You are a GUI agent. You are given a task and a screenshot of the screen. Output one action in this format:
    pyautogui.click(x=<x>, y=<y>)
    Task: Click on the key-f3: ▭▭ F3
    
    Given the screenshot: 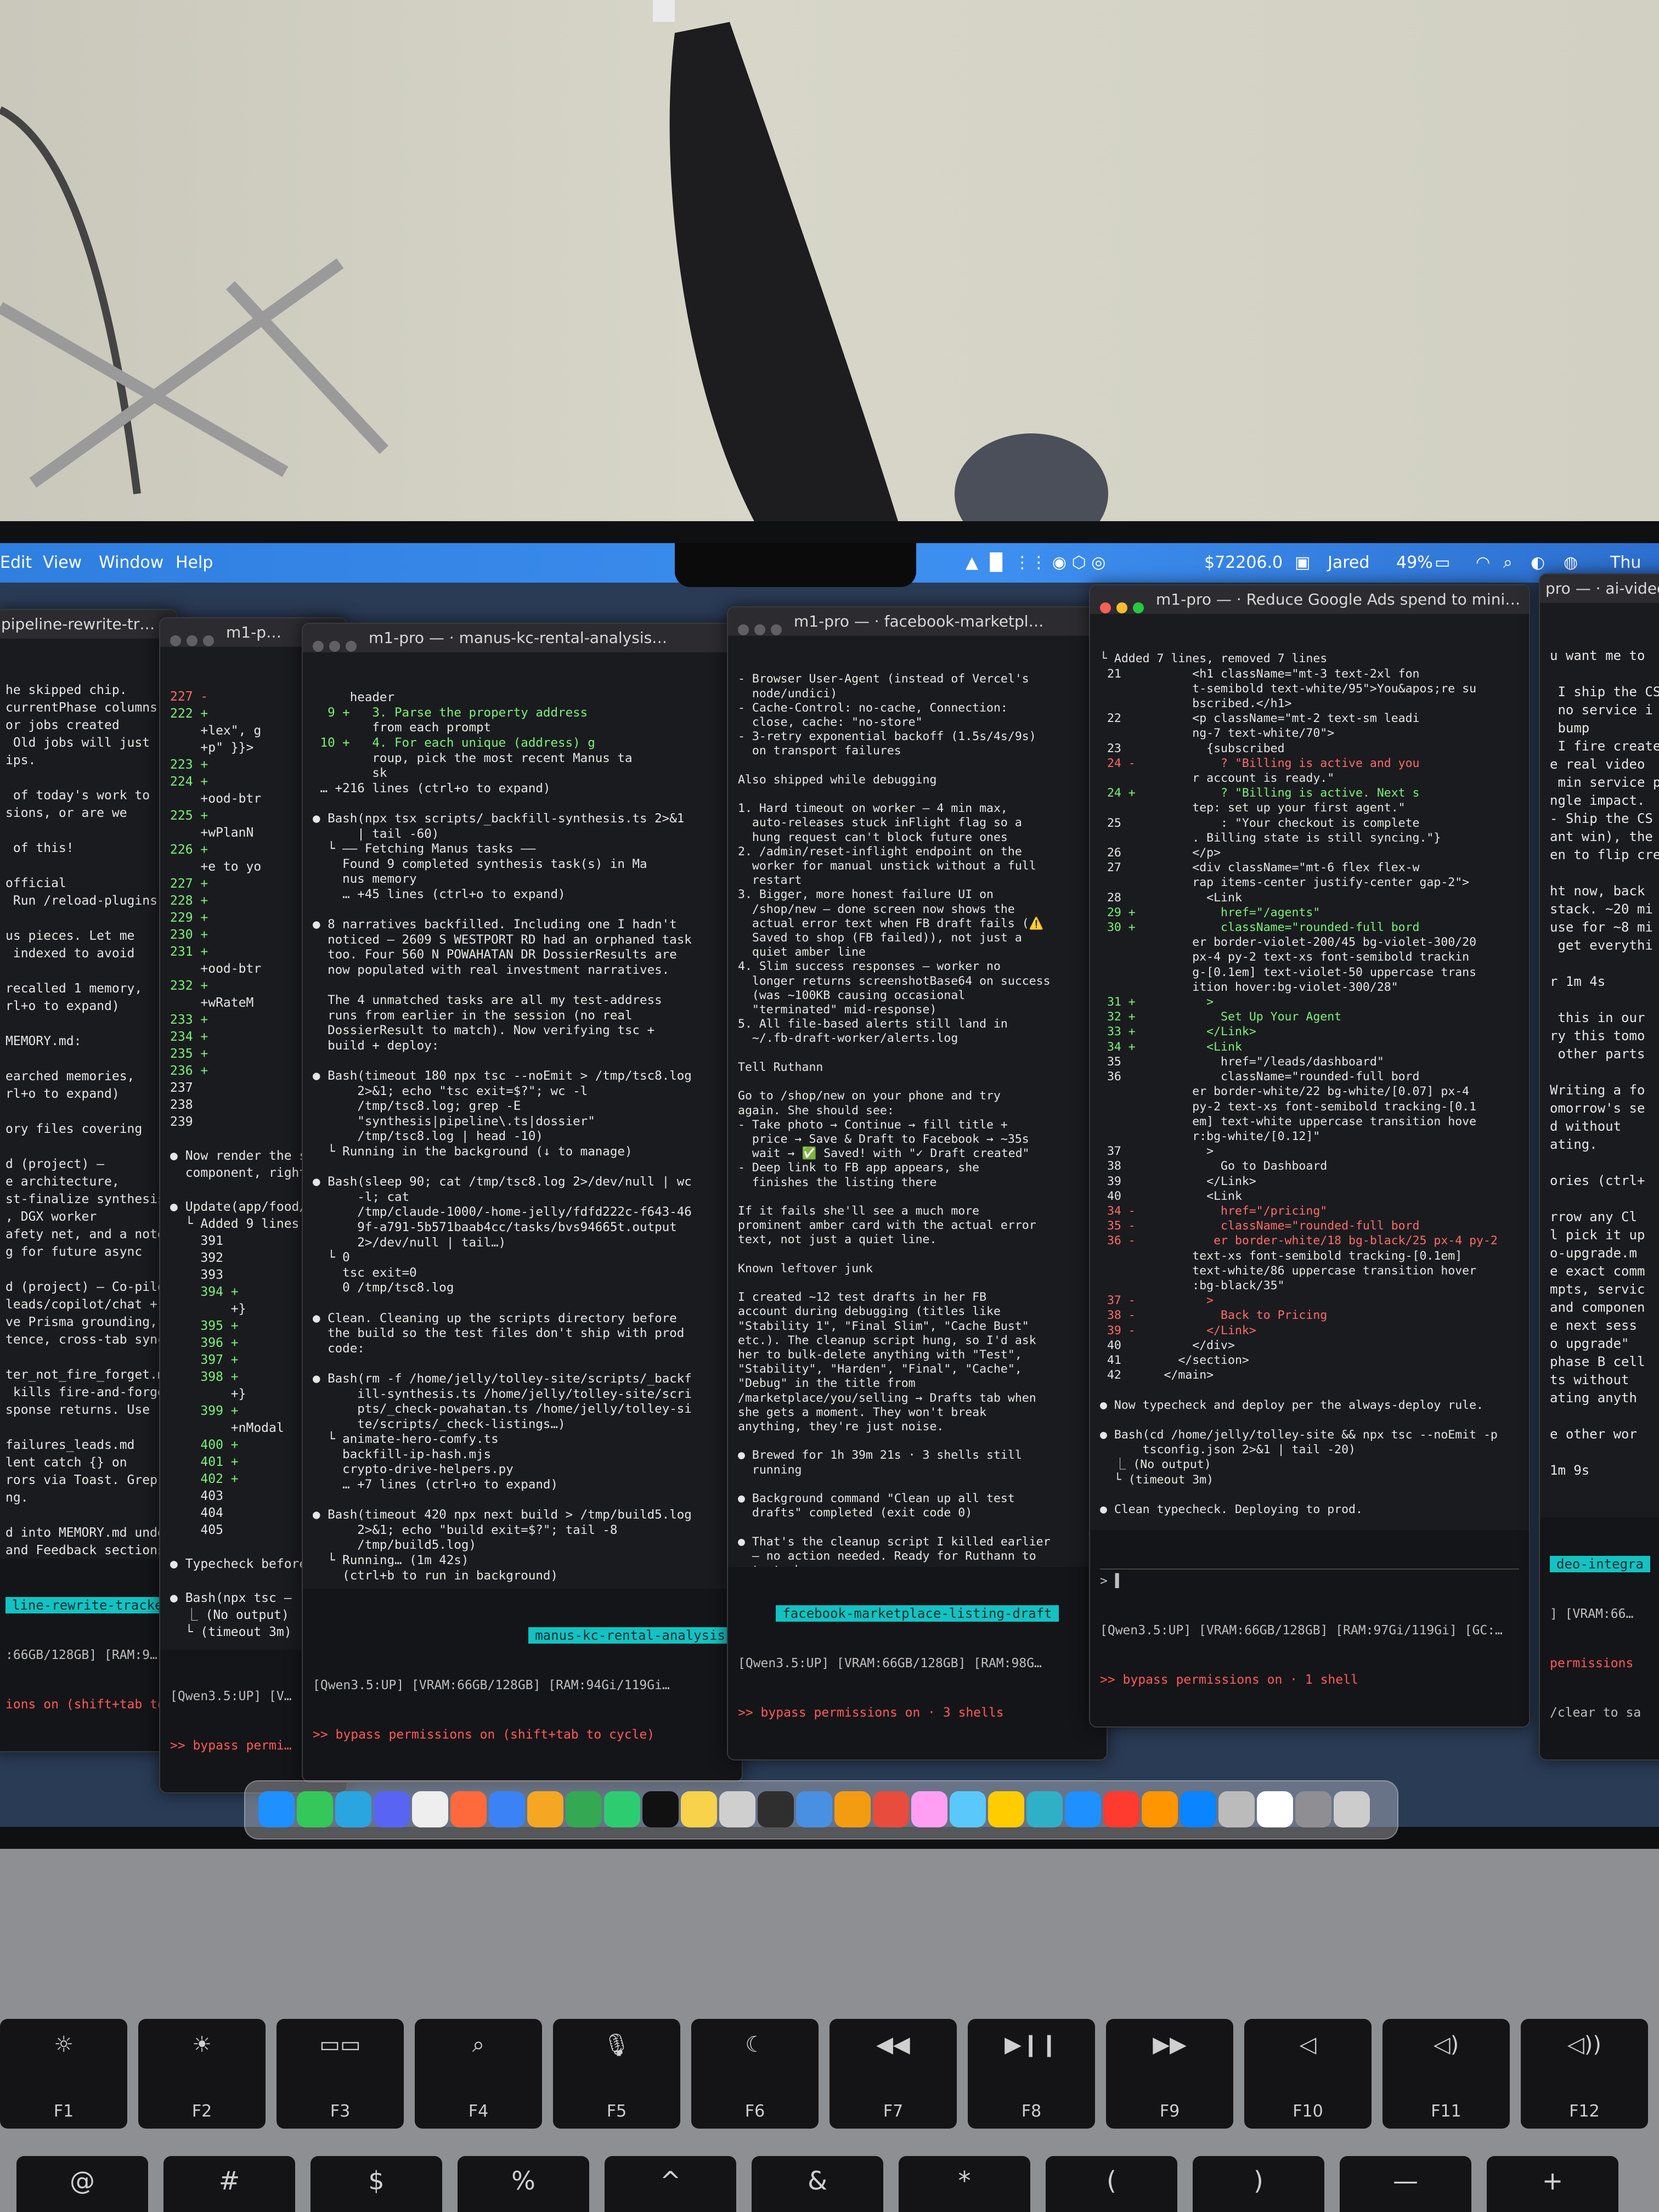 What is the action you would take?
    pyautogui.click(x=340, y=2074)
    